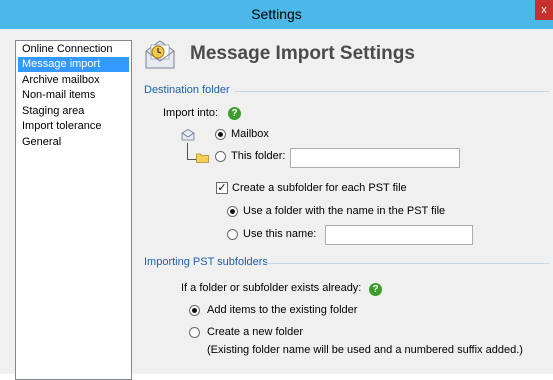 This screenshot has width=553, height=380. Describe the element at coordinates (73, 111) in the screenshot. I see `nav-item-staging-area: Staging area` at that location.